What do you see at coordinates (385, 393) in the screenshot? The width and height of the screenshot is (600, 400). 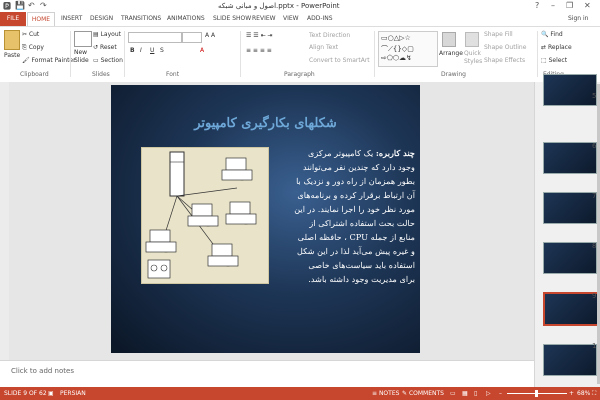 I see `notes-toggle: ≡ NOTES` at bounding box center [385, 393].